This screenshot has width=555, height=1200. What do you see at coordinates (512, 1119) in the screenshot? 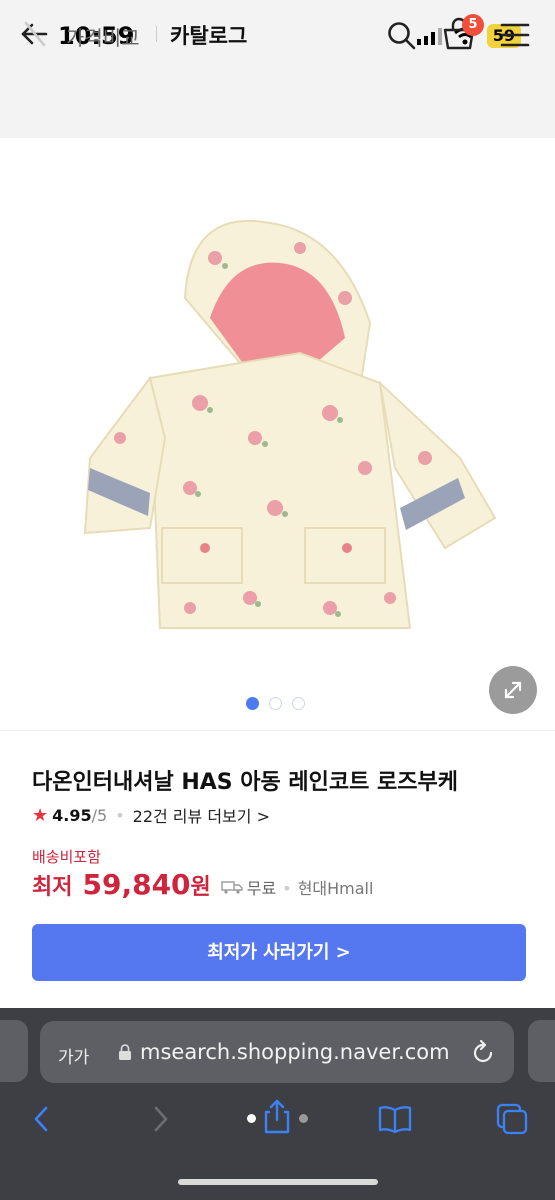
I see `tabs-icon` at bounding box center [512, 1119].